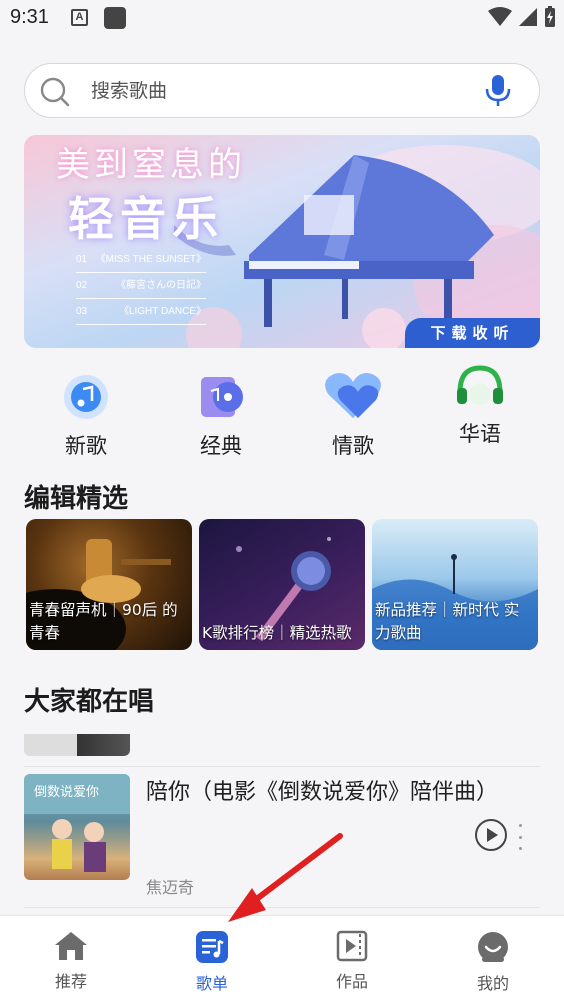  I want to click on more-options-icon, so click(520, 837).